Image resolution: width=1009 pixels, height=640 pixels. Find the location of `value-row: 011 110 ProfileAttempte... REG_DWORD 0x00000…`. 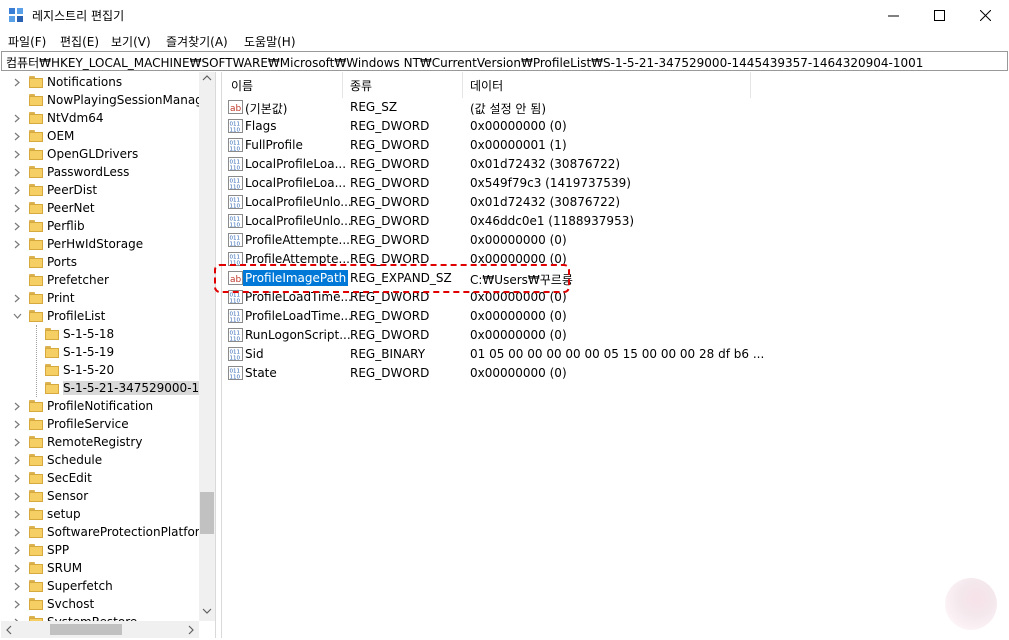

value-row: 011 110 ProfileAttempte... REG_DWORD 0x00000… is located at coordinates (615, 240).